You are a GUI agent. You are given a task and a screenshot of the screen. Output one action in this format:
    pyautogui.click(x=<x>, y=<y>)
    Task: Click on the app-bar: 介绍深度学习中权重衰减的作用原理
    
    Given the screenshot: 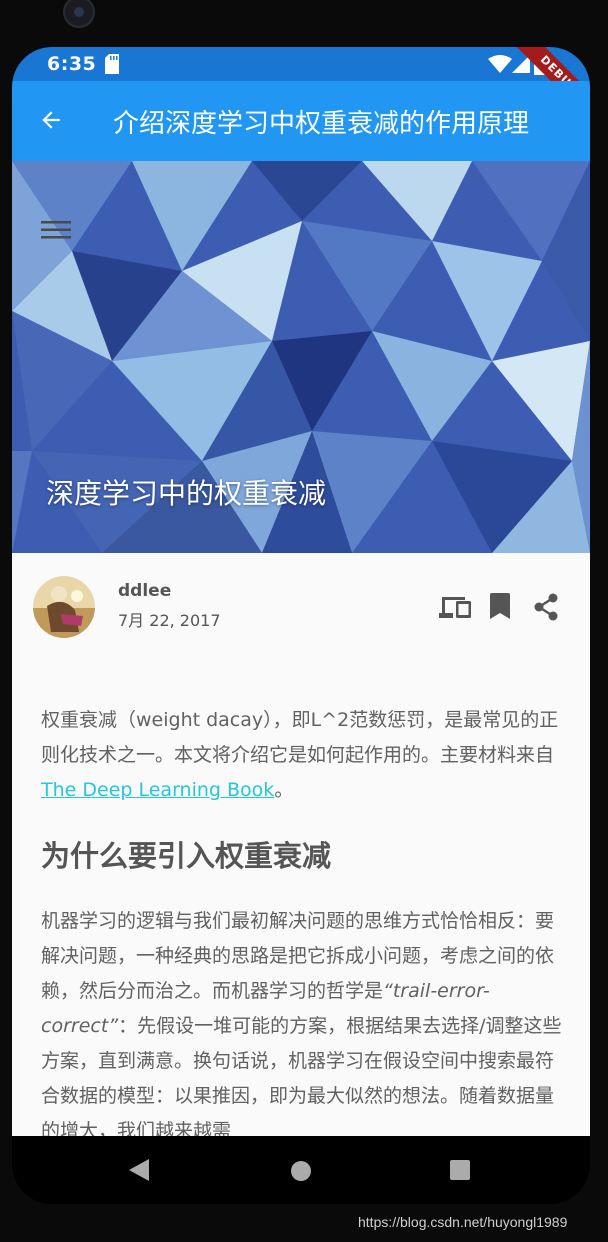 What is the action you would take?
    pyautogui.click(x=301, y=121)
    